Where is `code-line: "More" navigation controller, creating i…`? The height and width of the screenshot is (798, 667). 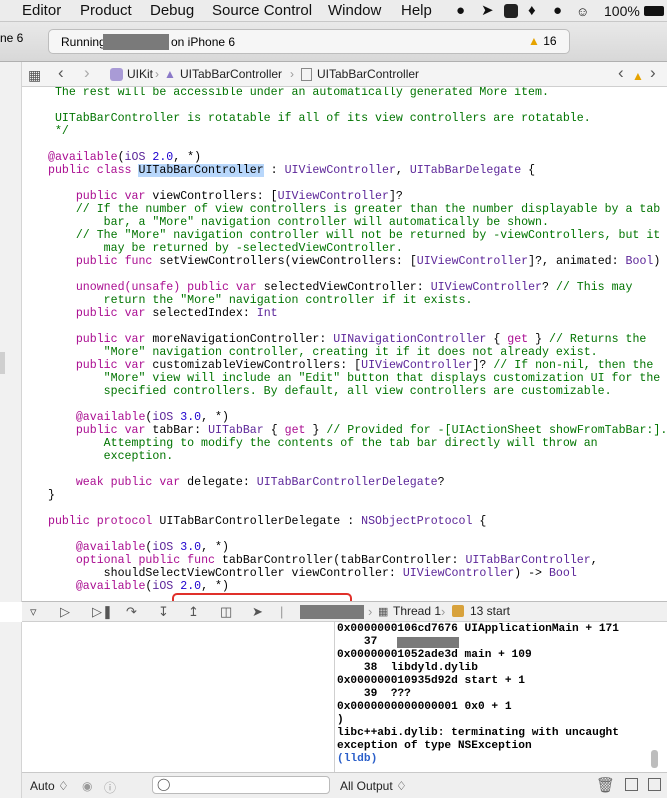
code-line: "More" navigation controller, creating i… is located at coordinates (357, 352).